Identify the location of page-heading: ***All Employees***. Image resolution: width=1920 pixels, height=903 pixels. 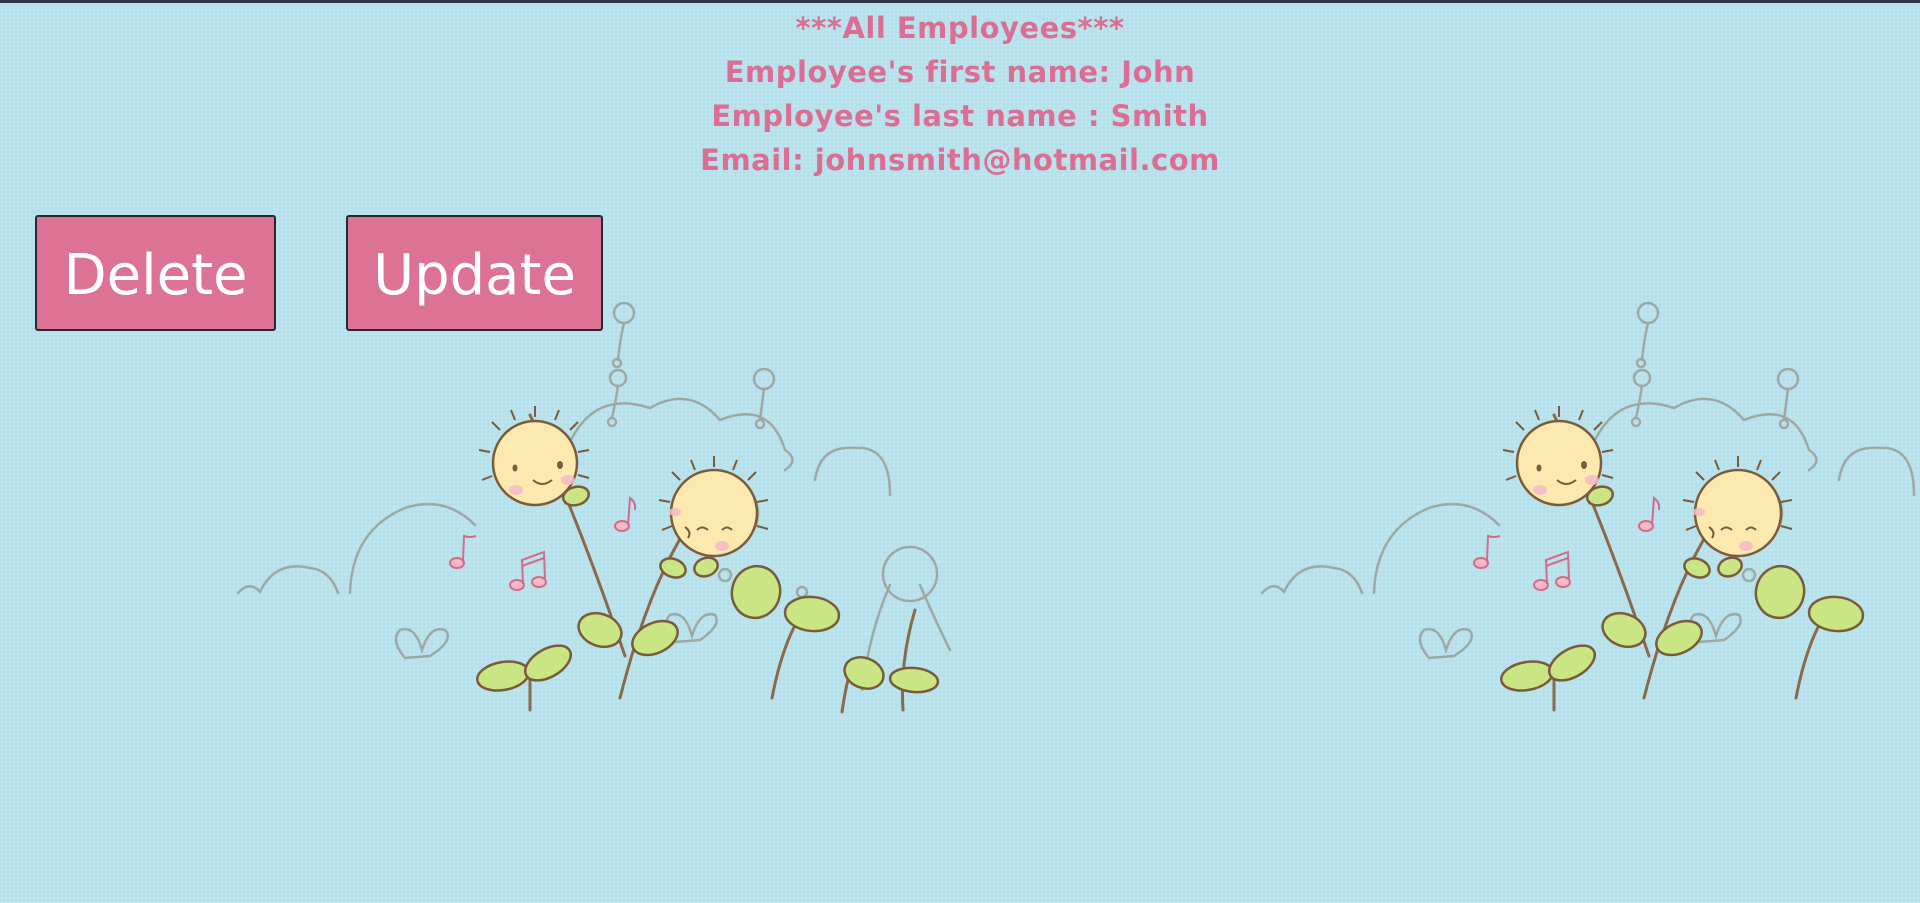
(960, 28).